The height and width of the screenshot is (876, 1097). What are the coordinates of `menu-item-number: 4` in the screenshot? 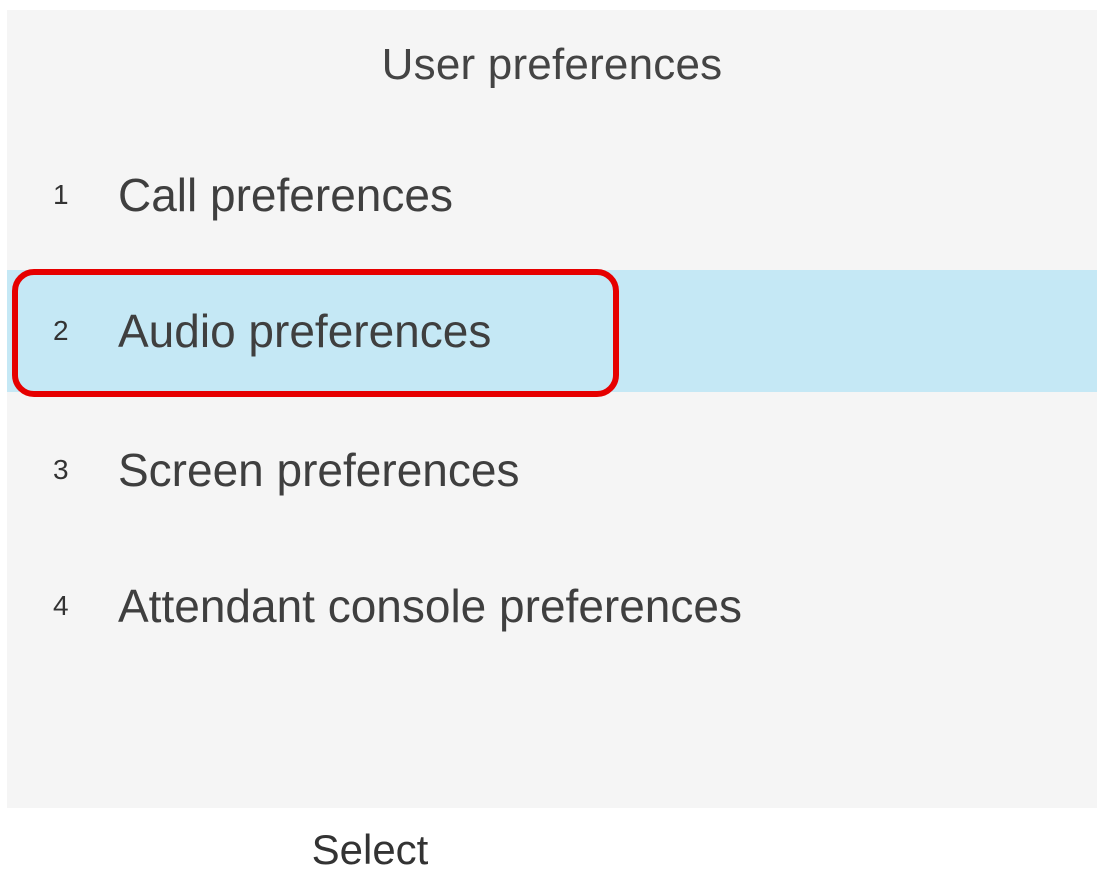 It's located at (61, 605).